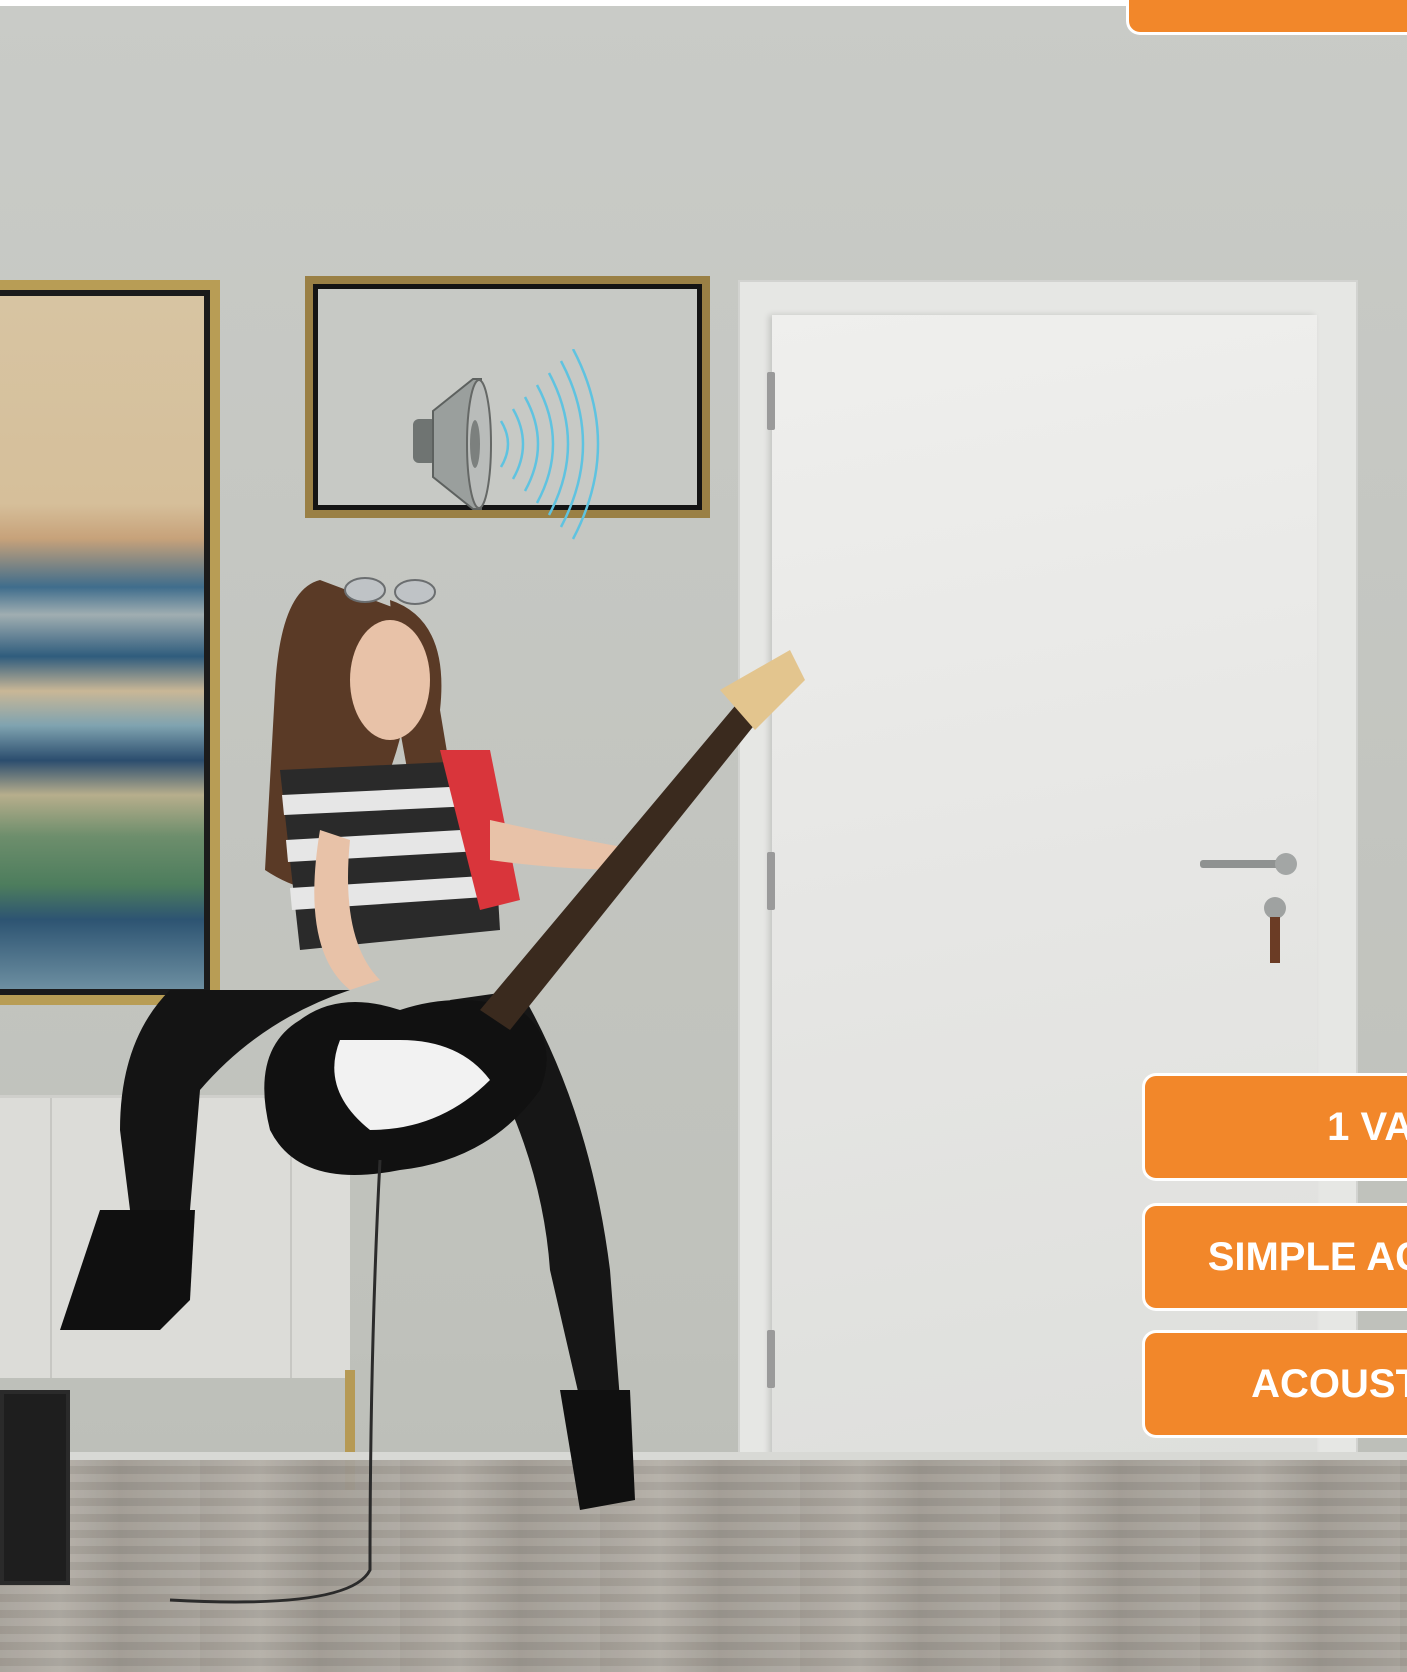 The width and height of the screenshot is (1407, 1672). What do you see at coordinates (549, 444) in the screenshot?
I see `sound-waves-icon` at bounding box center [549, 444].